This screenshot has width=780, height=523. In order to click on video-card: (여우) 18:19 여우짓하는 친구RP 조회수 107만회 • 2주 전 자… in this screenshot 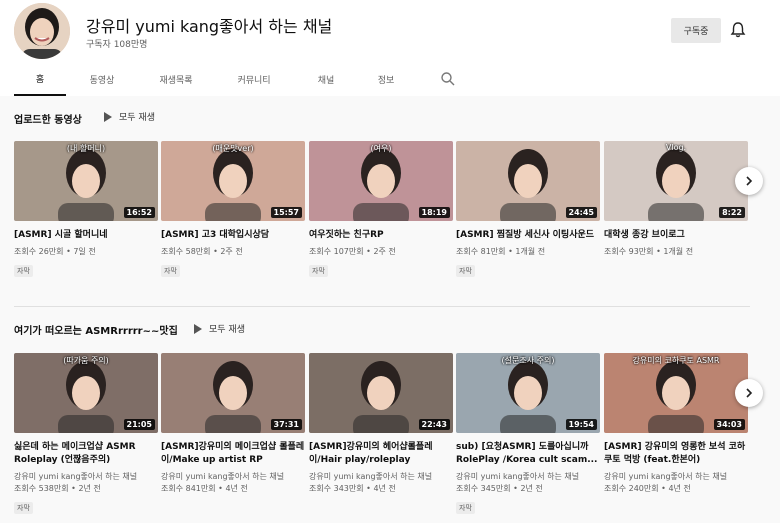, I will do `click(381, 209)`.